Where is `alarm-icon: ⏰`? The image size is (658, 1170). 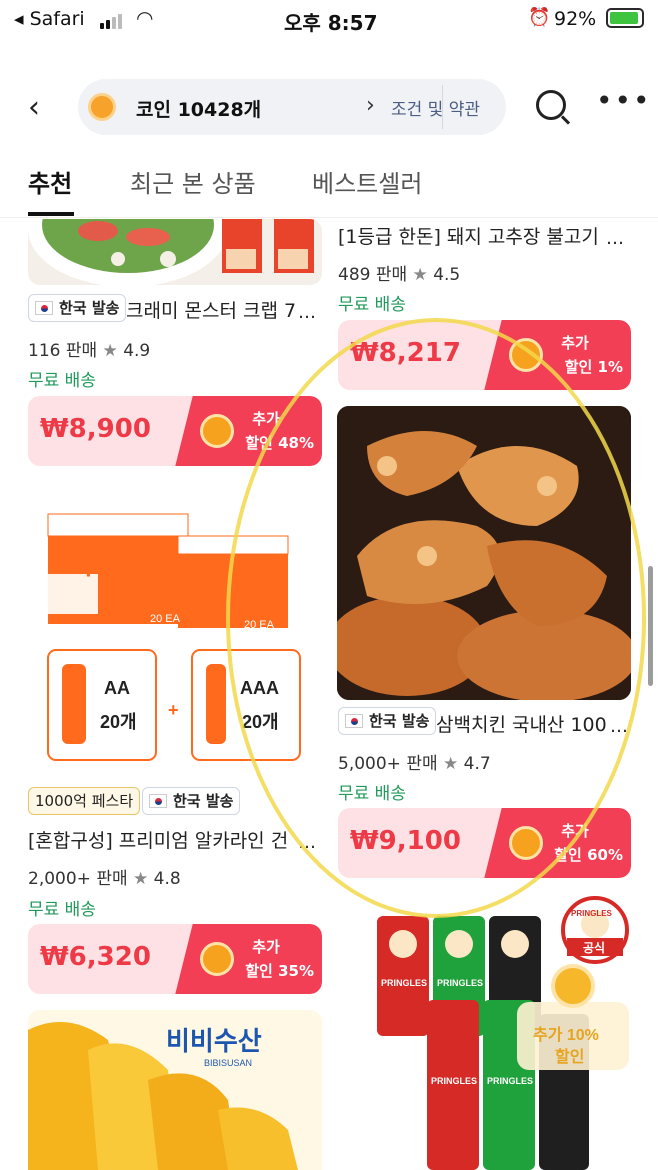
alarm-icon: ⏰ is located at coordinates (539, 17).